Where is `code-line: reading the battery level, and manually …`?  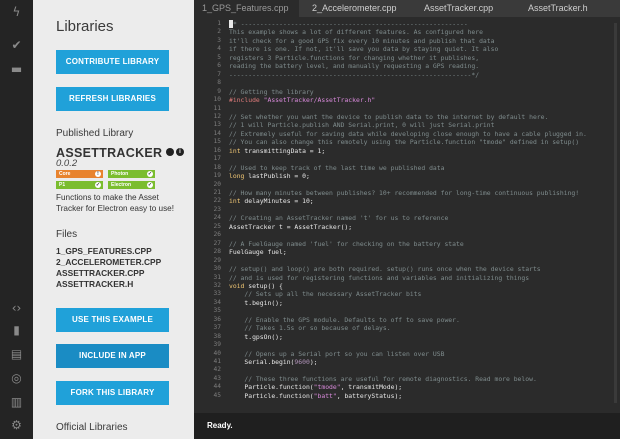
code-line: reading the battery level, and manually … is located at coordinates (354, 66).